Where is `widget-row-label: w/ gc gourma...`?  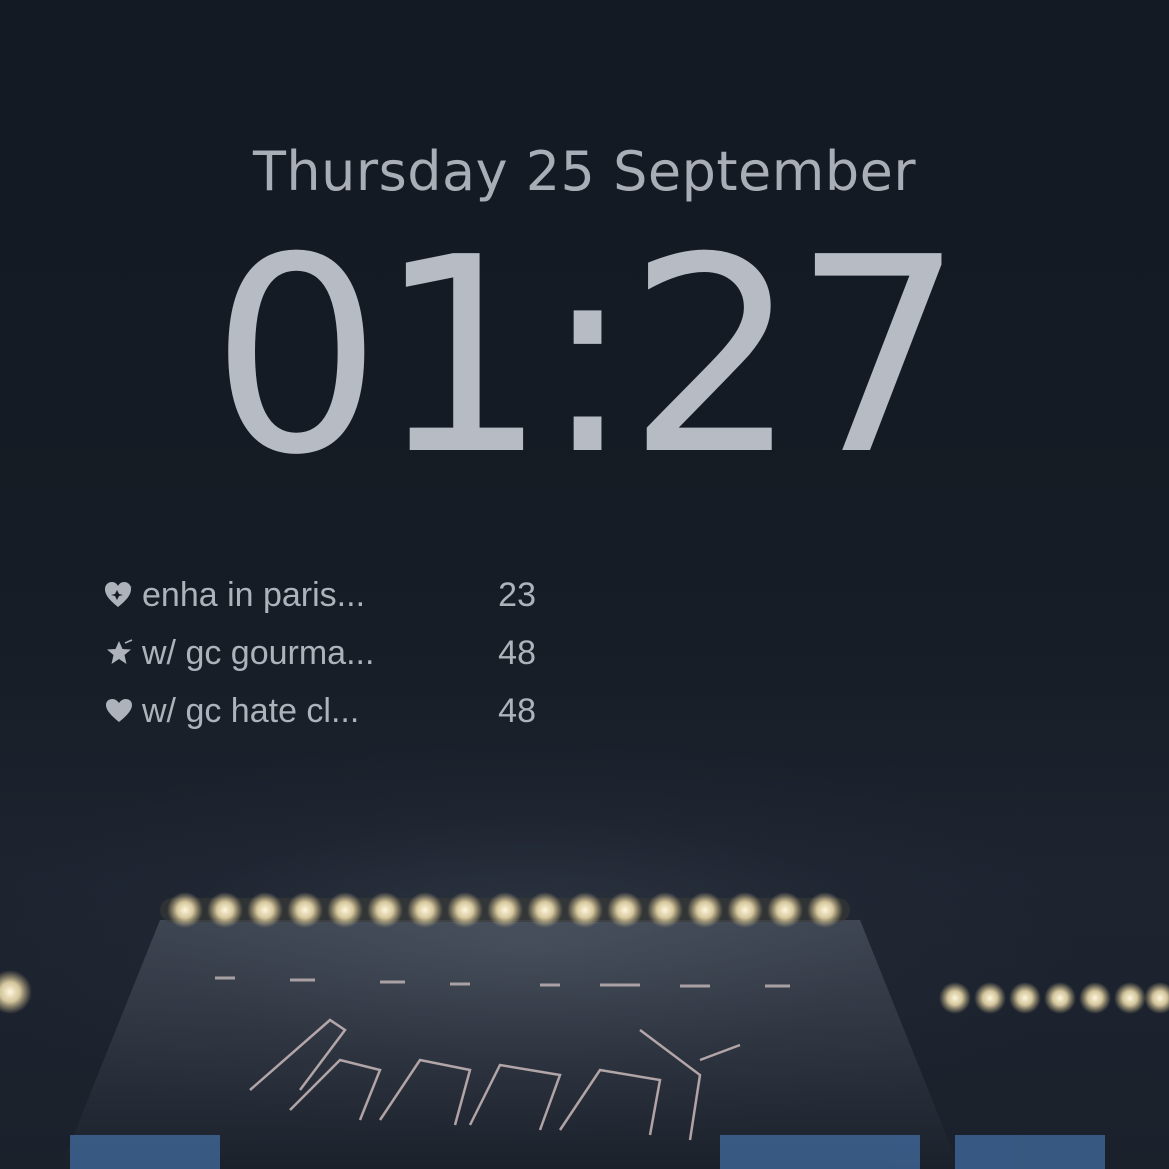 widget-row-label: w/ gc gourma... is located at coordinates (258, 652).